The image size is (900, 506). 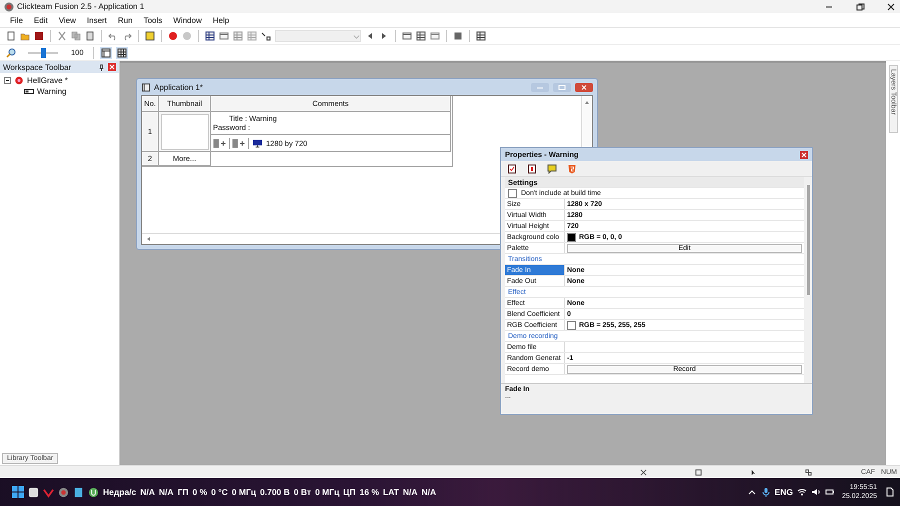 What do you see at coordinates (239, 143) in the screenshot?
I see `fade-out-icon` at bounding box center [239, 143].